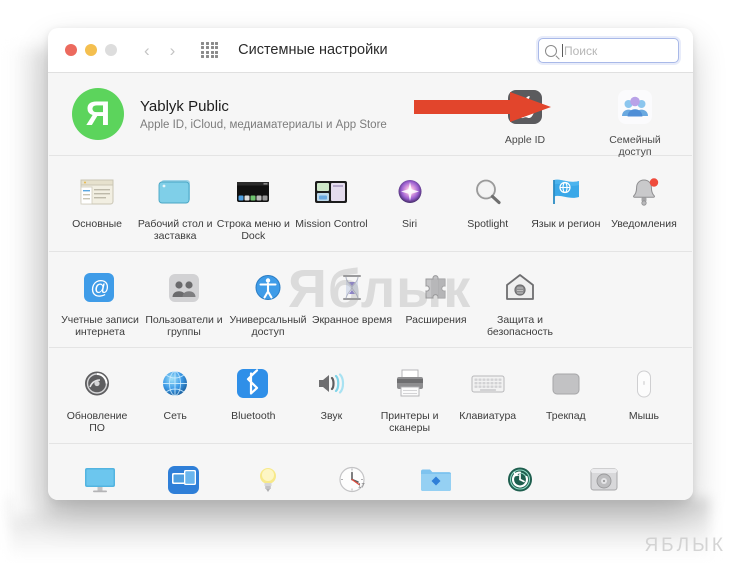 The height and width of the screenshot is (563, 740). Describe the element at coordinates (551, 50) in the screenshot. I see `search-icon` at that location.